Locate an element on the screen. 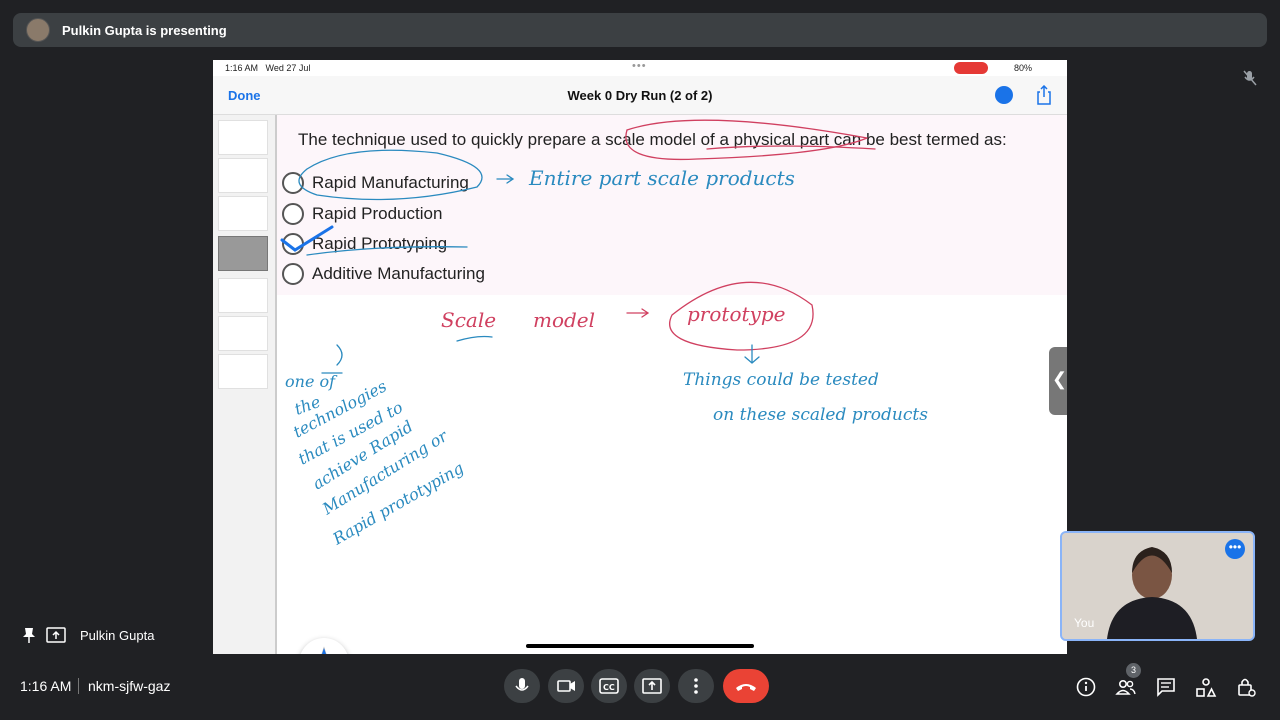 The width and height of the screenshot is (1280, 720). presenter-label: Pulkin Gupta is located at coordinates (88, 635).